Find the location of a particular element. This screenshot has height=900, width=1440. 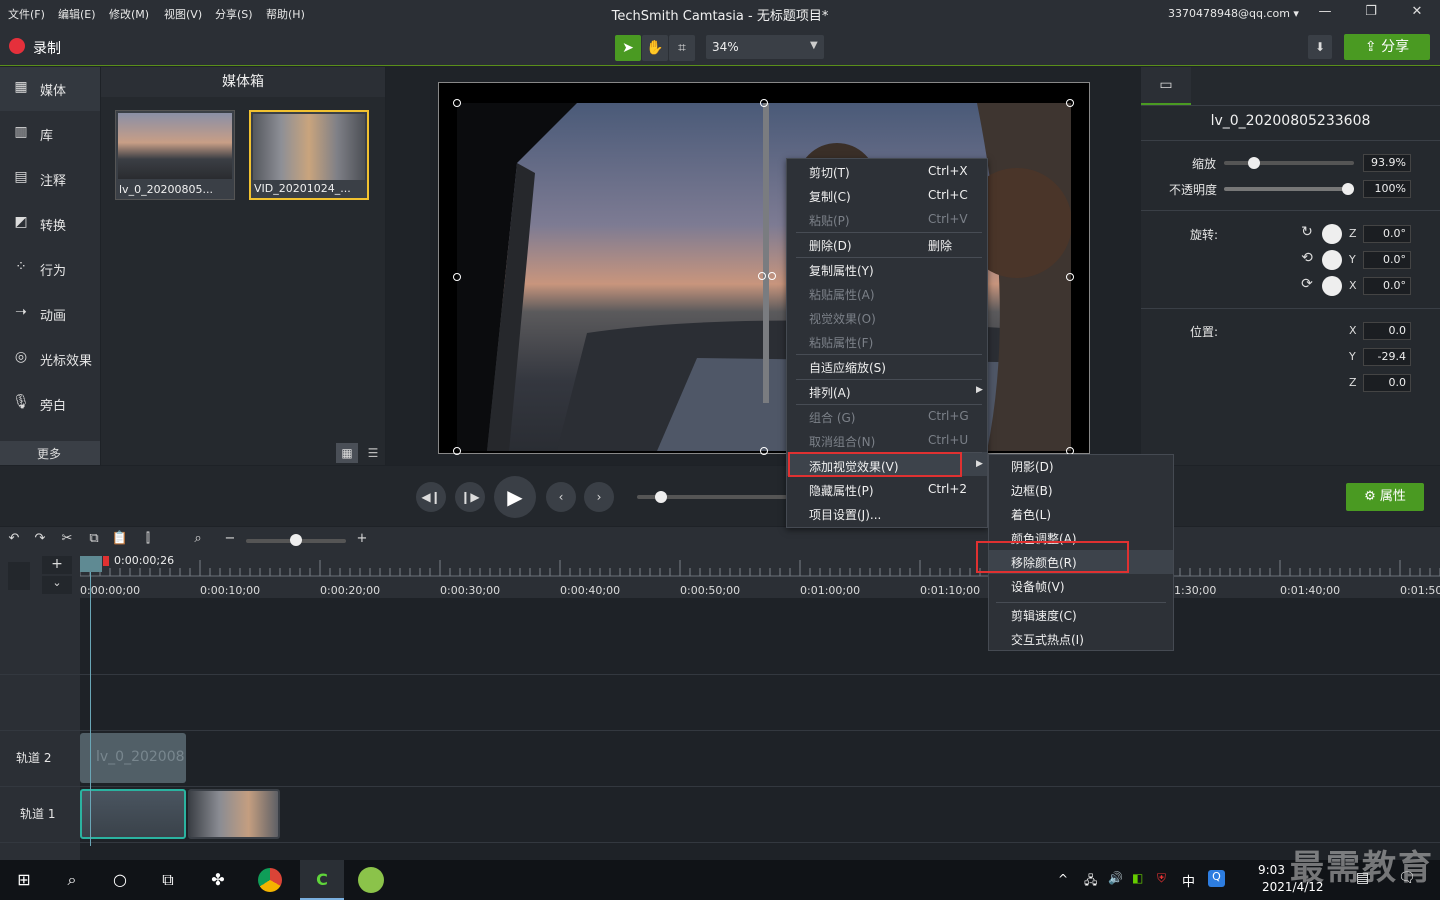

scale-input: 93.9% is located at coordinates (1387, 163).